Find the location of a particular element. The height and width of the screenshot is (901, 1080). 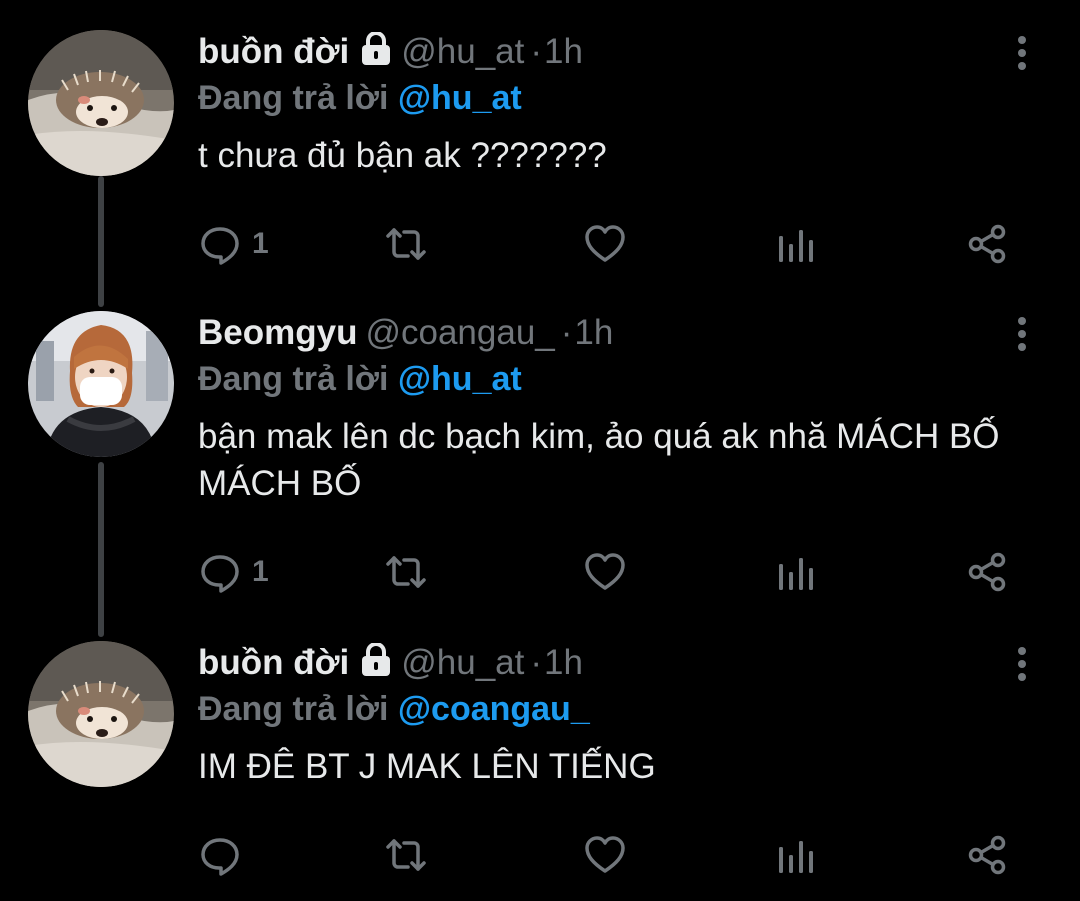

display-name: Beomgyu is located at coordinates (277, 332).